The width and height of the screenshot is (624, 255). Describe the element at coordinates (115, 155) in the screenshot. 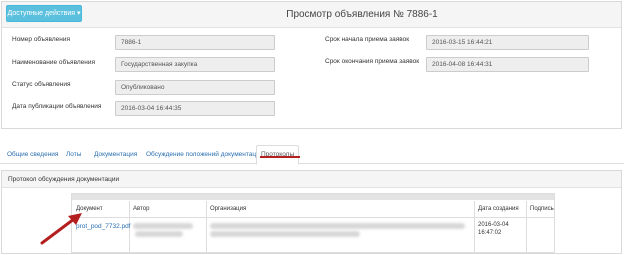

I see `tab-documentation: Документация` at that location.